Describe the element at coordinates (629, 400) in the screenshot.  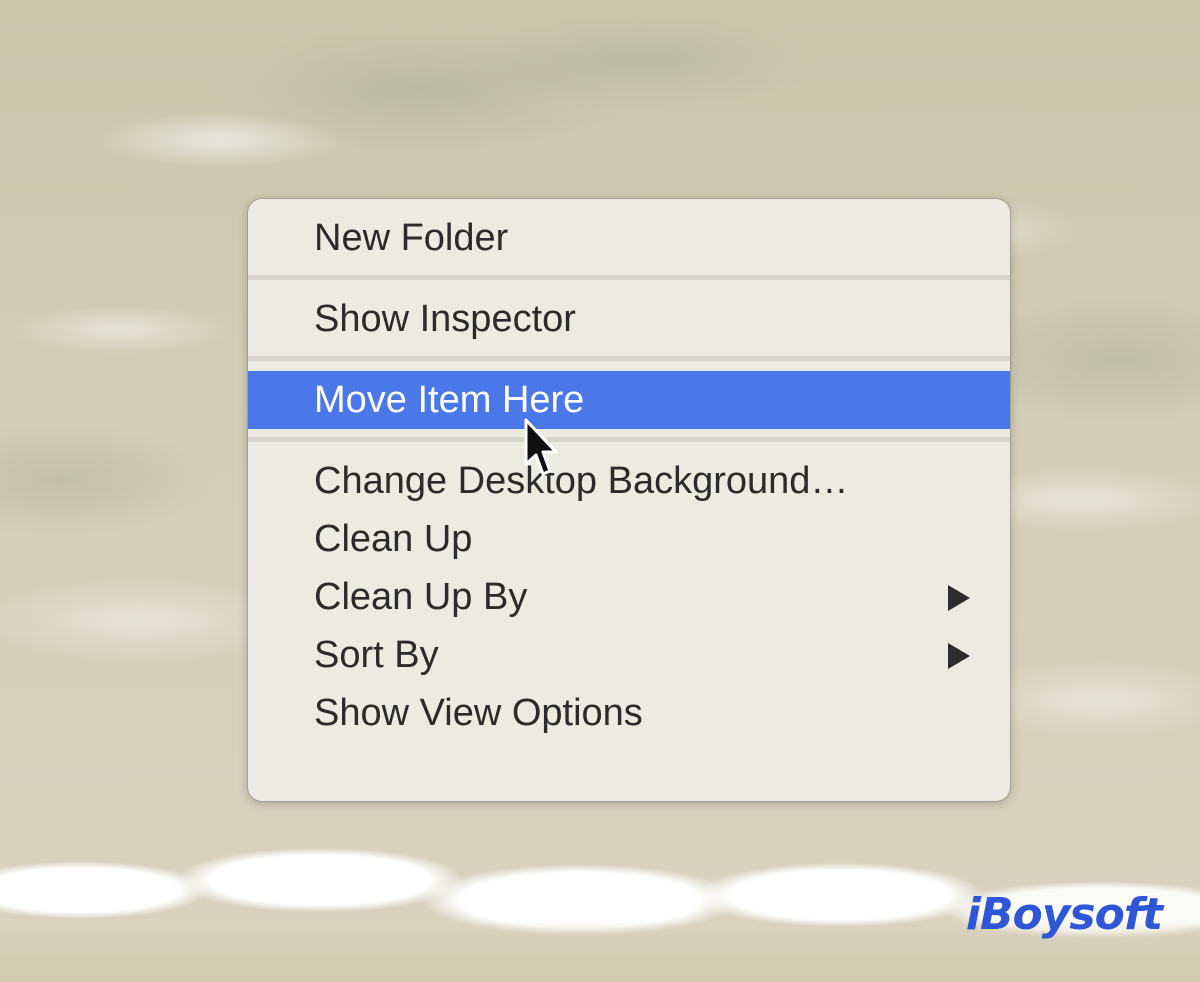
I see `menu-item-move-item-here: Move Item Here` at that location.